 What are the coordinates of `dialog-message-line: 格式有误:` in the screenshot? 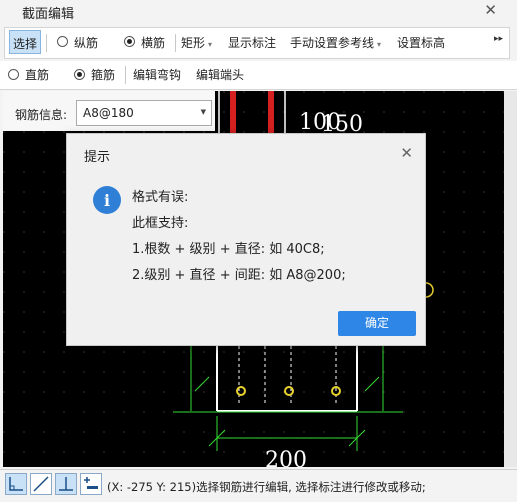 It's located at (160, 197).